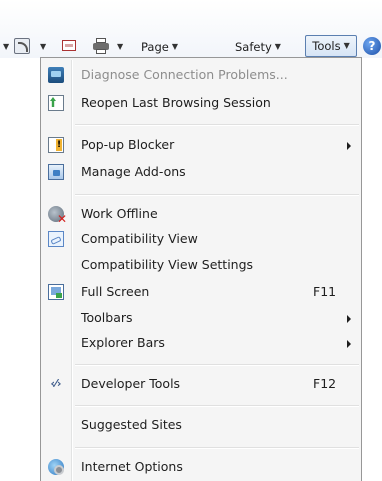 This screenshot has height=481, width=382. Describe the element at coordinates (101, 46) in the screenshot. I see `print-icon` at that location.